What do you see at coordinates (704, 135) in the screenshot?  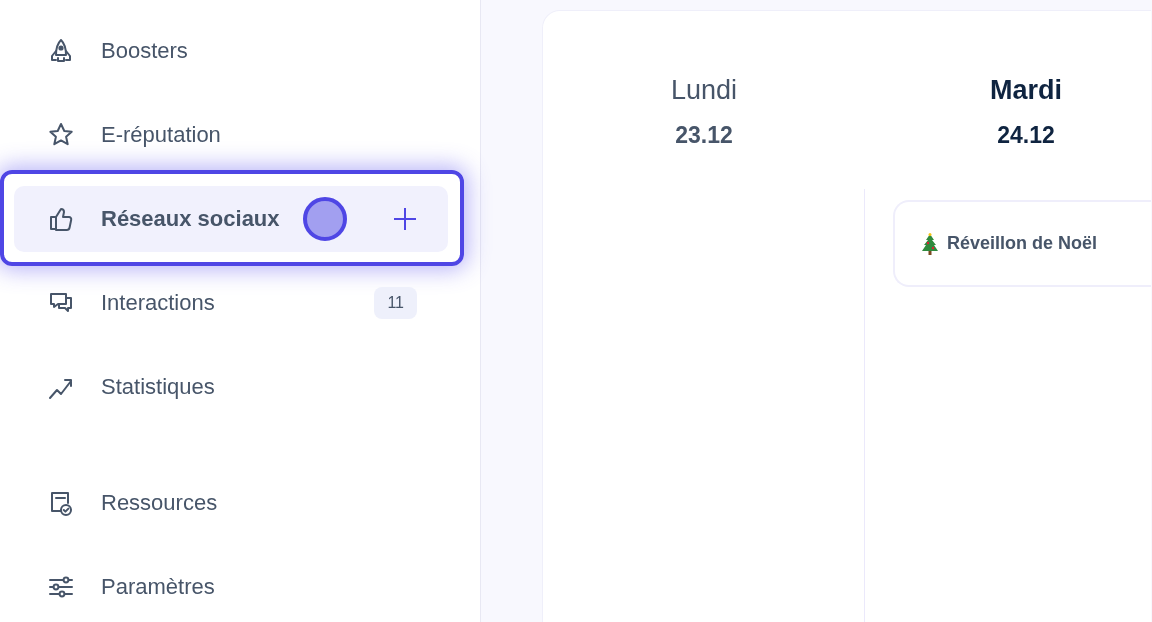 I see `day-date: 23.12` at bounding box center [704, 135].